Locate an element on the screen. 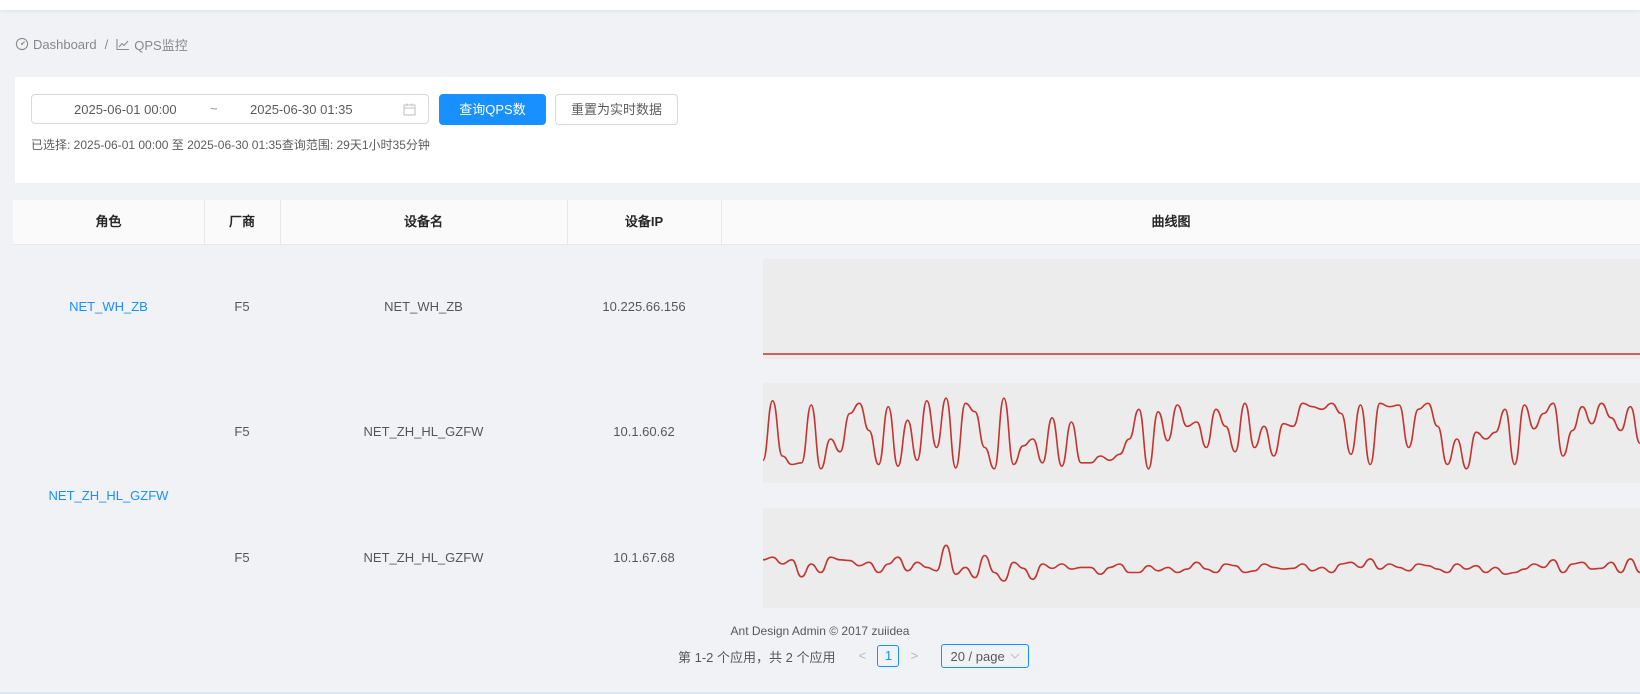 This screenshot has width=1640, height=694. page-size-select: 20 / page is located at coordinates (985, 656).